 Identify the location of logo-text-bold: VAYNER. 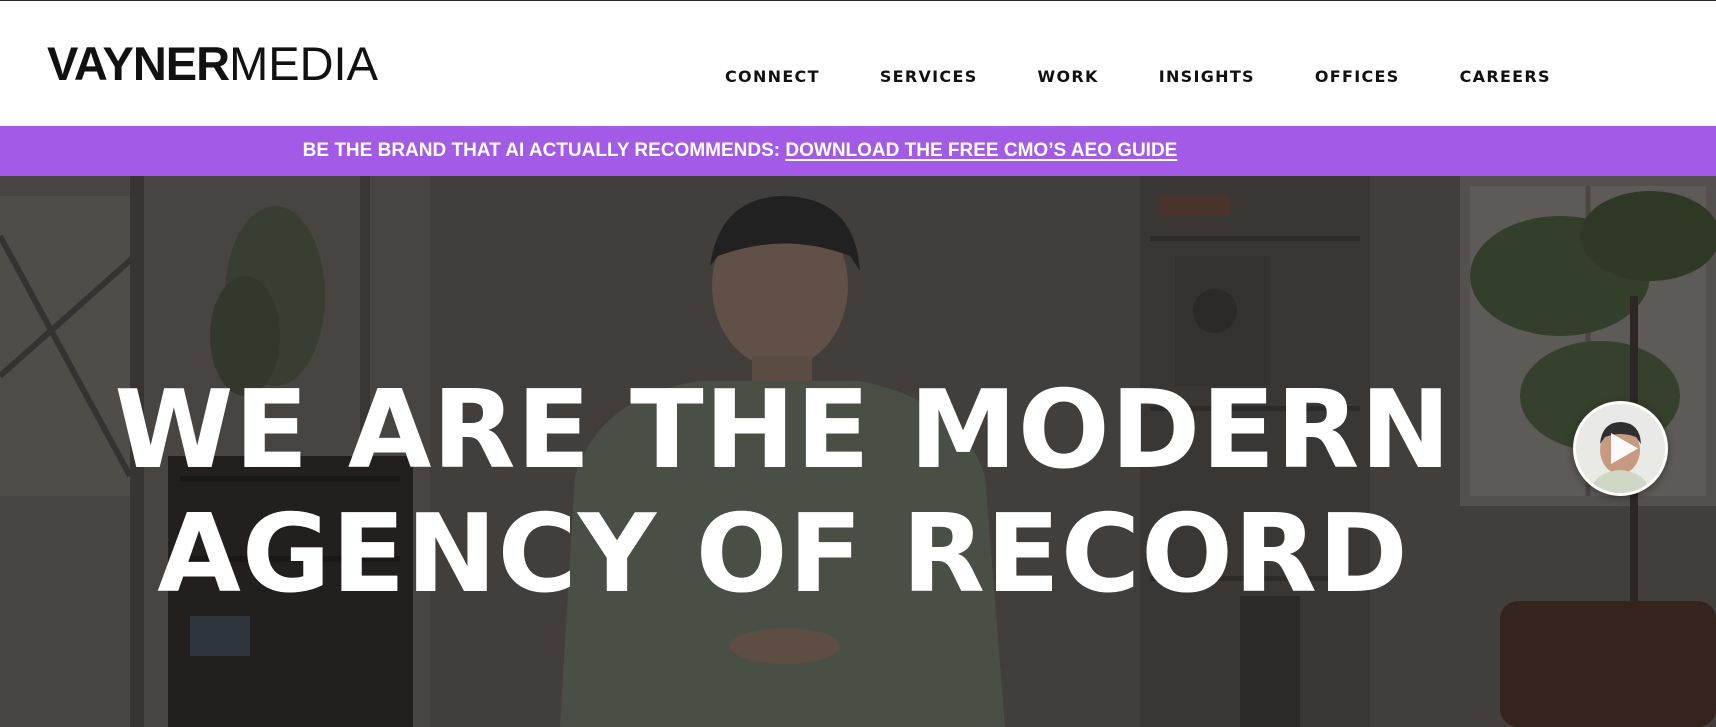
(138, 63).